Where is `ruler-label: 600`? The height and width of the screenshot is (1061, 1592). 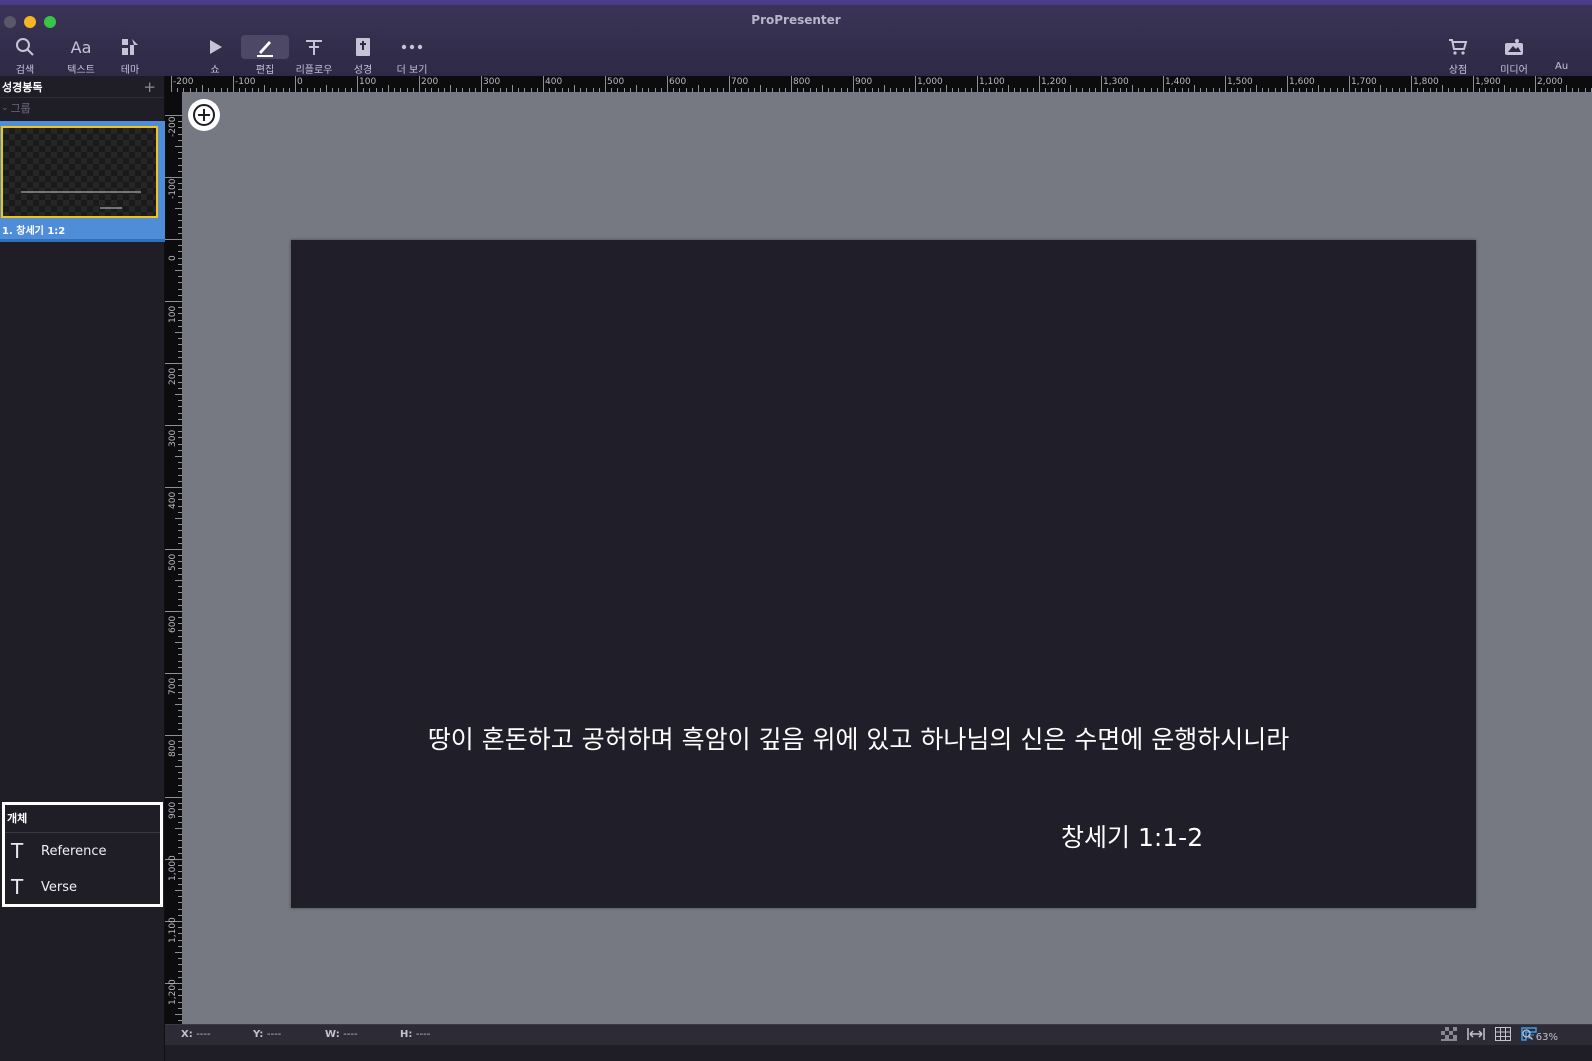
ruler-label: 600 is located at coordinates (678, 82).